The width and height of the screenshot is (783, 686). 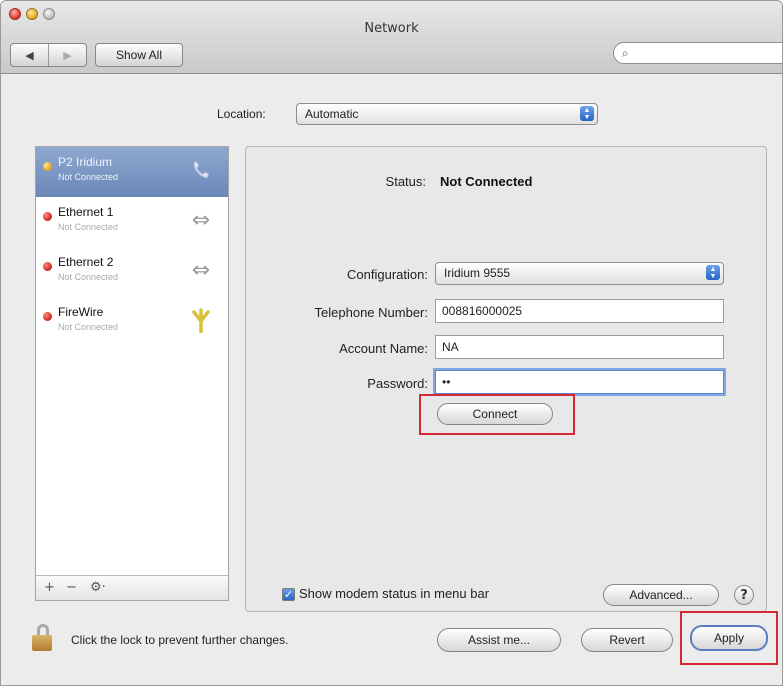 I want to click on location-label: Location:, so click(x=241, y=114).